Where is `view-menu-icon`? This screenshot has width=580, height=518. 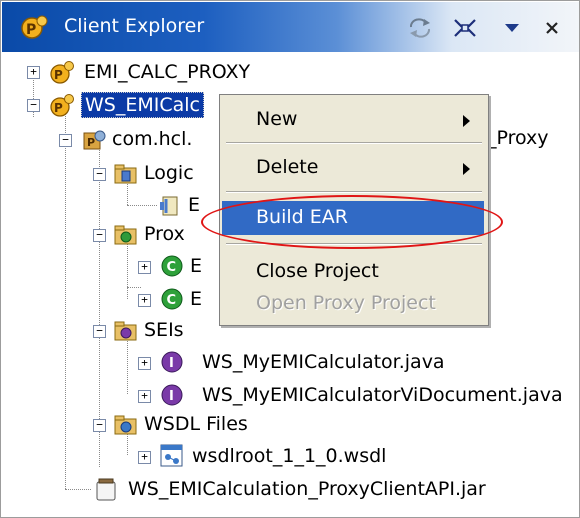
view-menu-icon is located at coordinates (512, 28).